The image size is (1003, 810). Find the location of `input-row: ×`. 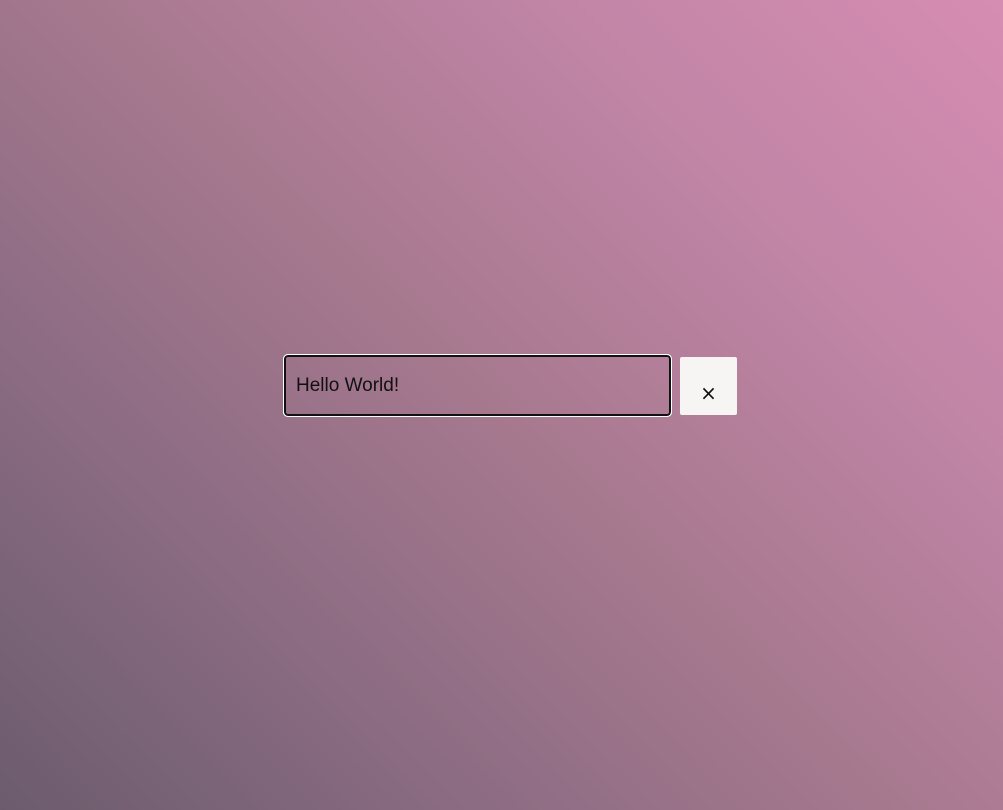

input-row: × is located at coordinates (510, 385).